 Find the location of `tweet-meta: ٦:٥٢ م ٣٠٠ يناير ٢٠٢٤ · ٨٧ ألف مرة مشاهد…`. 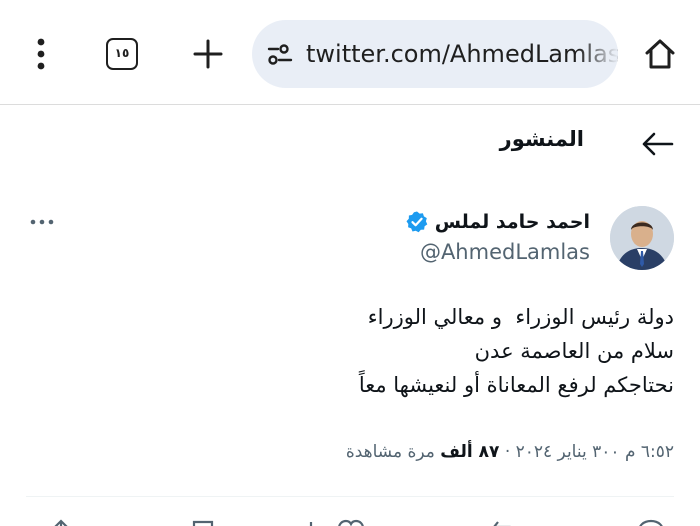

tweet-meta: ٦:٥٢ م ٣٠٠ يناير ٢٠٢٤ · ٨٧ ألف مرة مشاهد… is located at coordinates (510, 452).